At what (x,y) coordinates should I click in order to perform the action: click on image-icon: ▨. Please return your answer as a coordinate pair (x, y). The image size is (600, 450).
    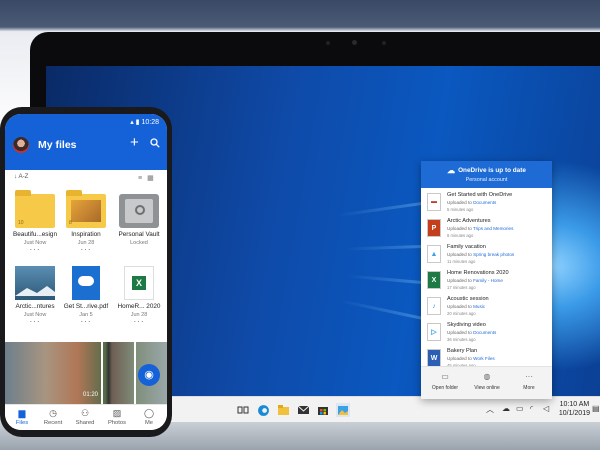
    Looking at the image, I should click on (117, 413).